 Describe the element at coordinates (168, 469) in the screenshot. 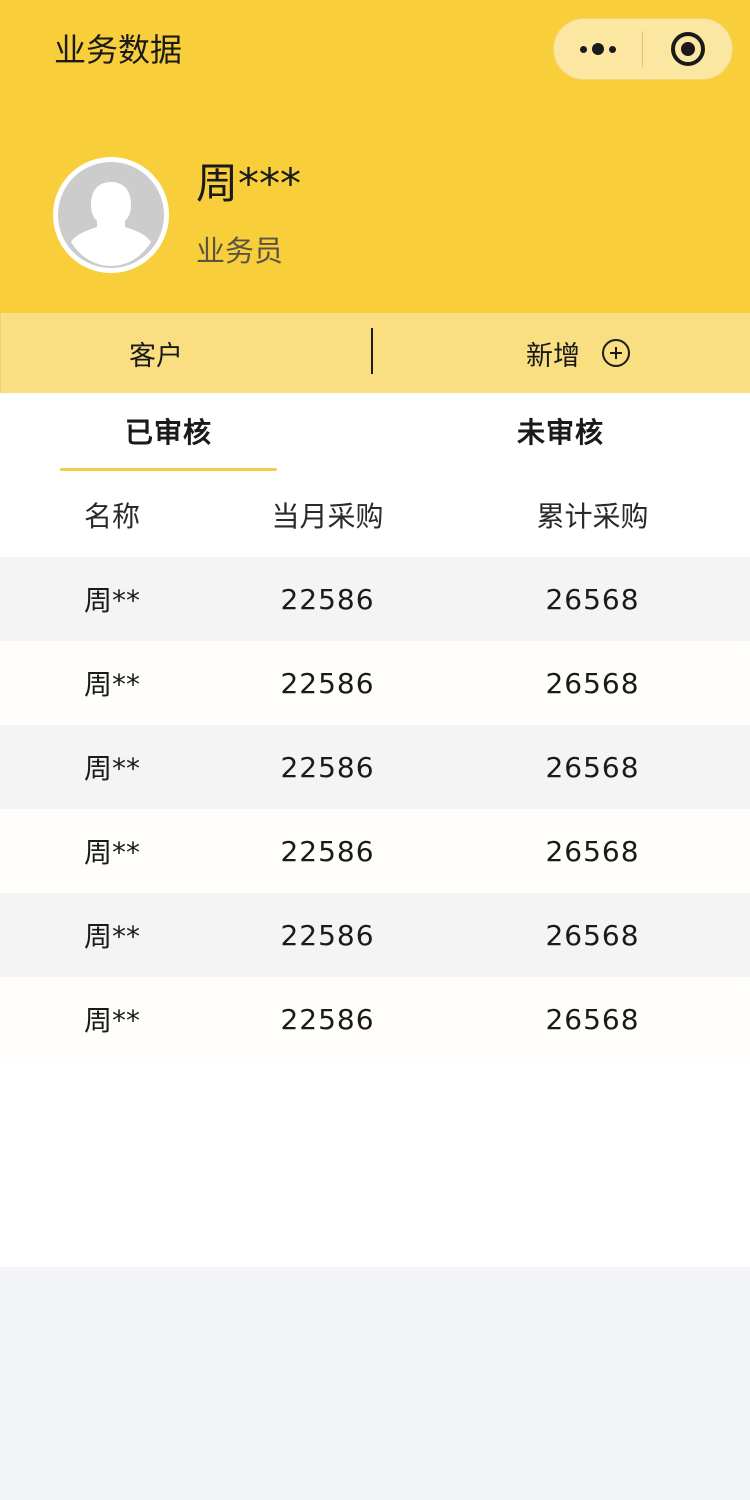

I see `active-tab-indicator` at that location.